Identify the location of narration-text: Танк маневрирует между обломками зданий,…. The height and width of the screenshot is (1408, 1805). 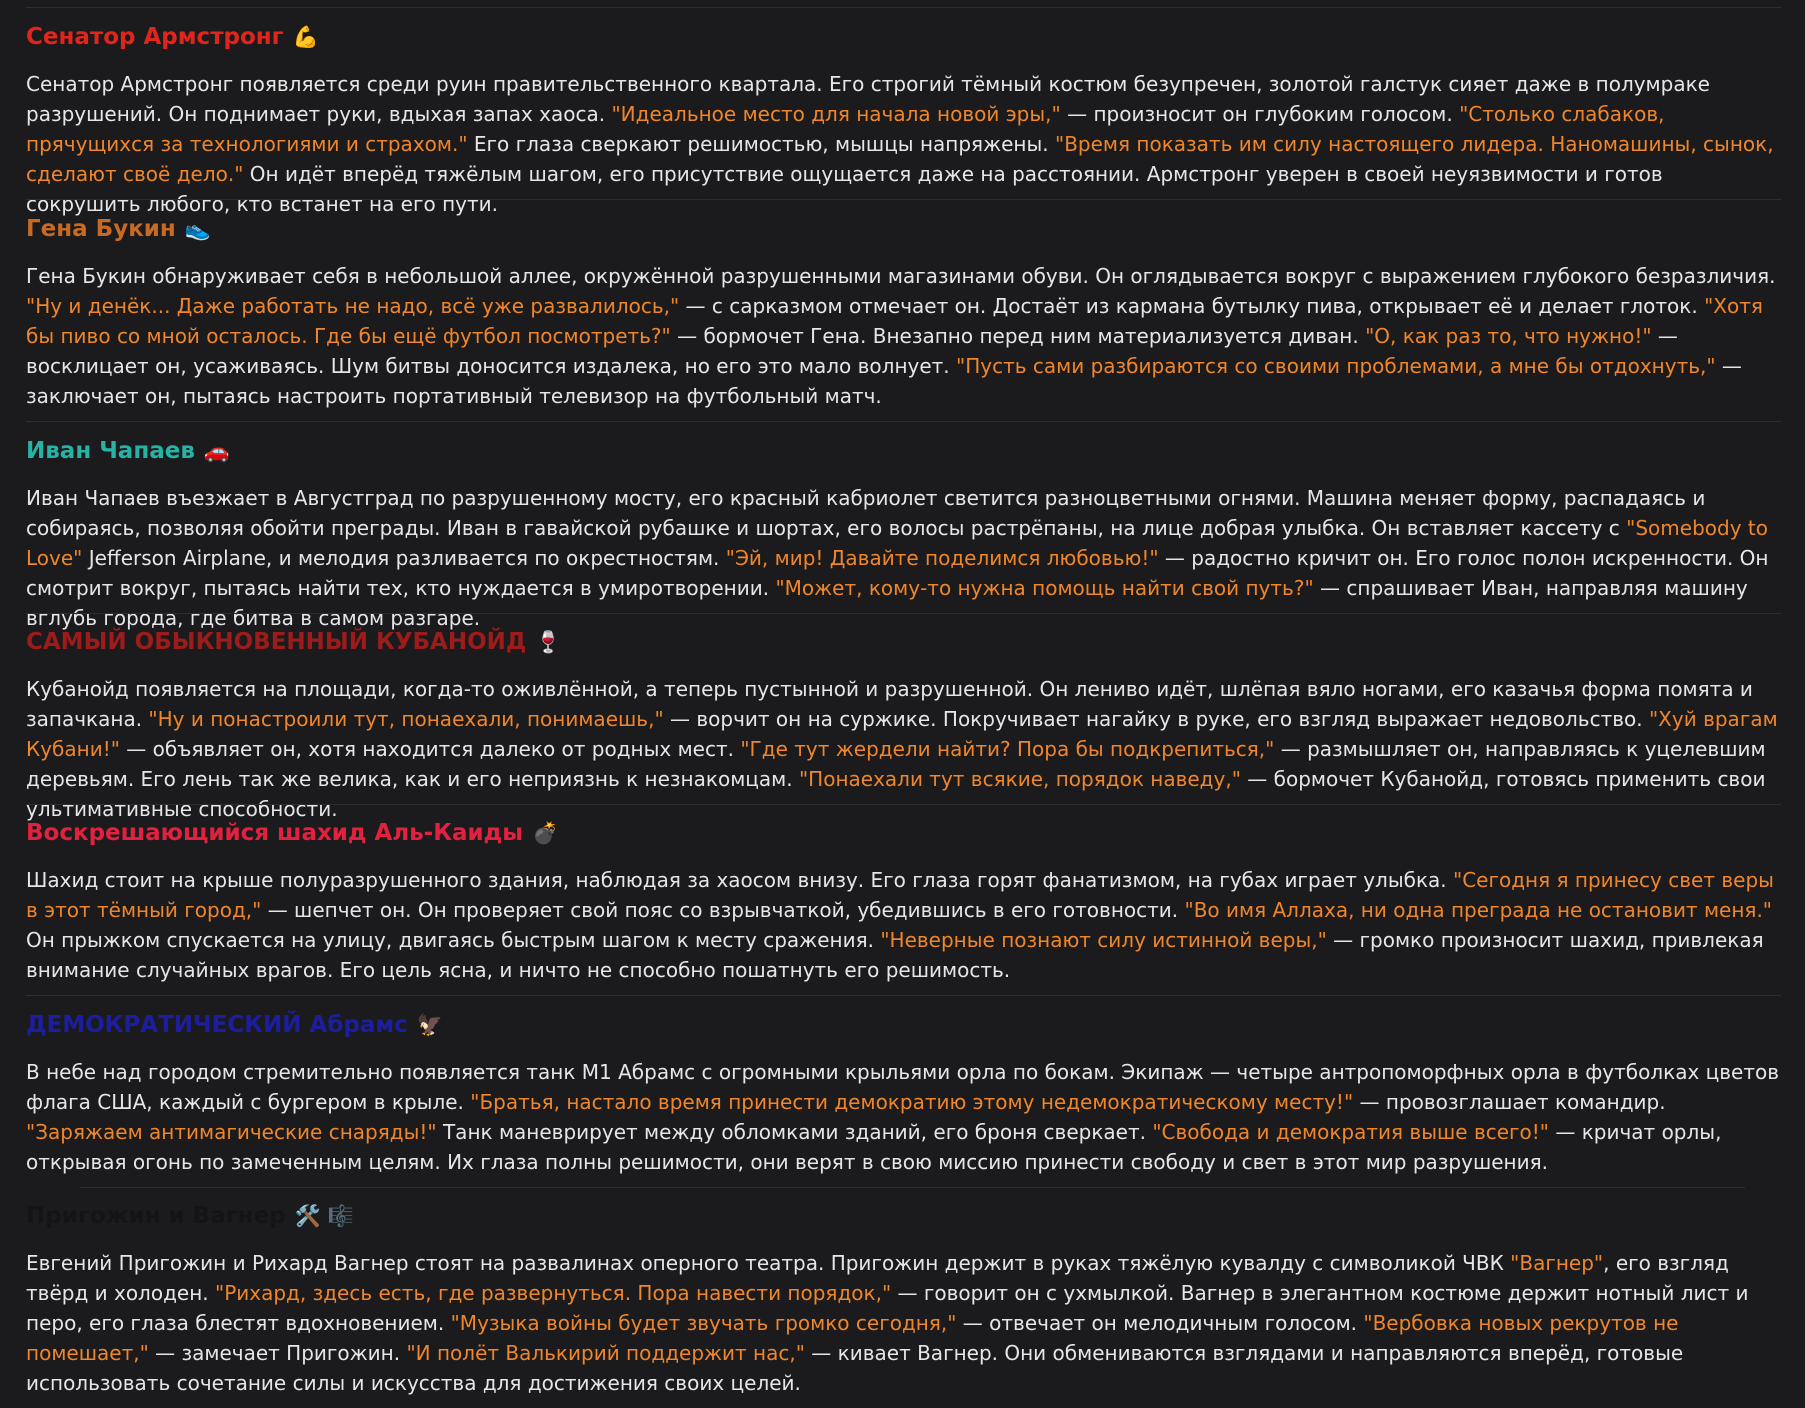
(794, 1132).